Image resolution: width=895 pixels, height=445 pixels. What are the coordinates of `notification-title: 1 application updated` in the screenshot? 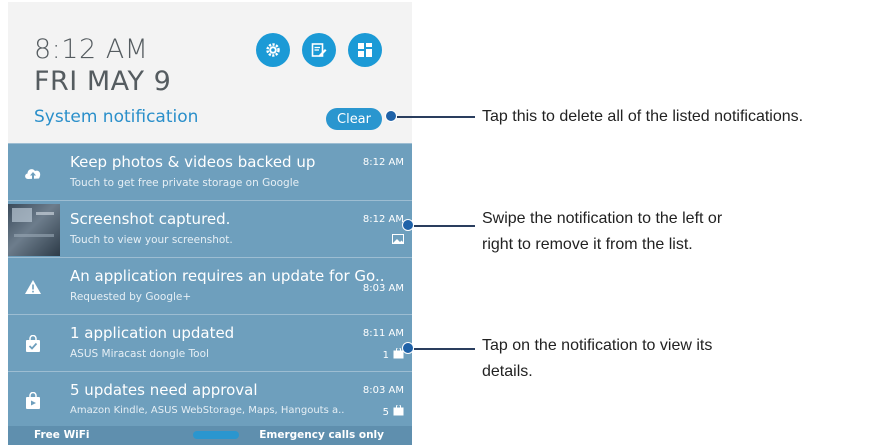 It's located at (152, 333).